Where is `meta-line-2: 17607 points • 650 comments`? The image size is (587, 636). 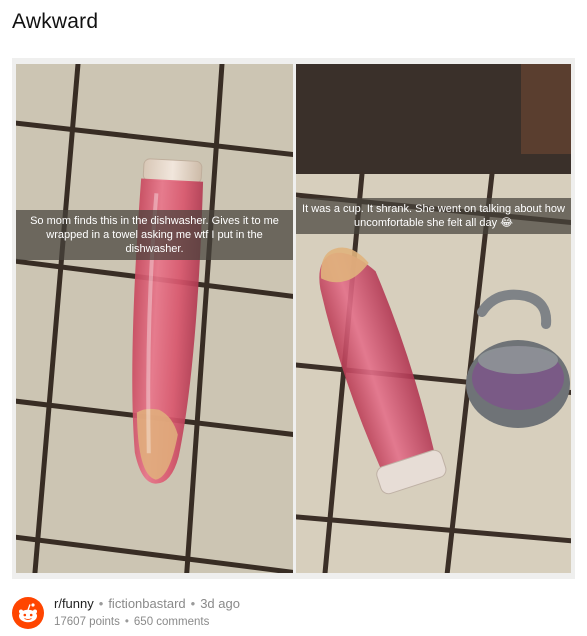 meta-line-2: 17607 points • 650 comments is located at coordinates (131, 622).